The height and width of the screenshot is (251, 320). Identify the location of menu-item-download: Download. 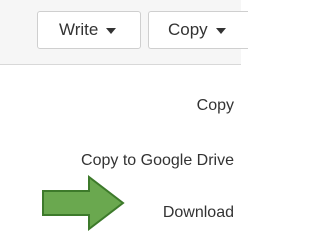
(198, 213).